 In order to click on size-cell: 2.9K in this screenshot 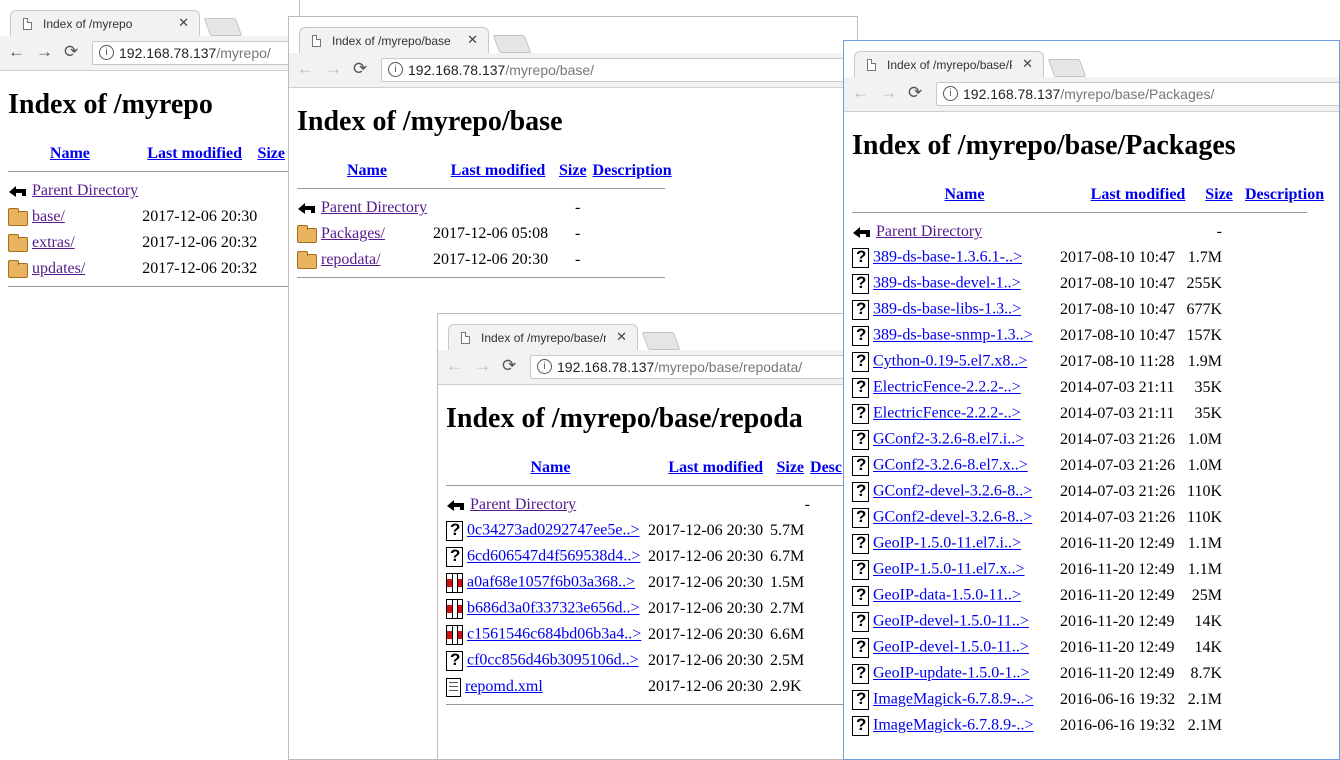, I will do `click(786, 686)`.